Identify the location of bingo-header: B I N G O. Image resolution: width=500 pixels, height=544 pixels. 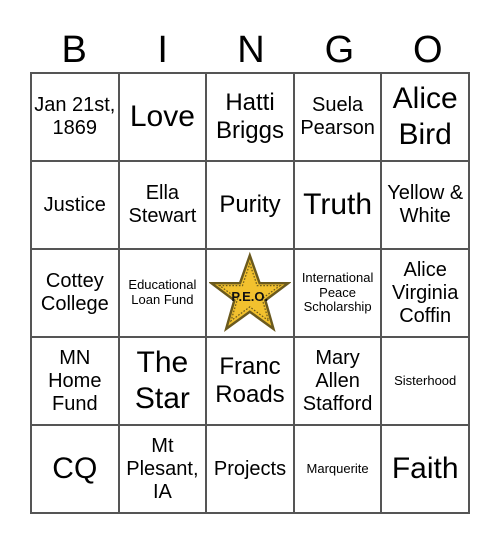
(251, 50).